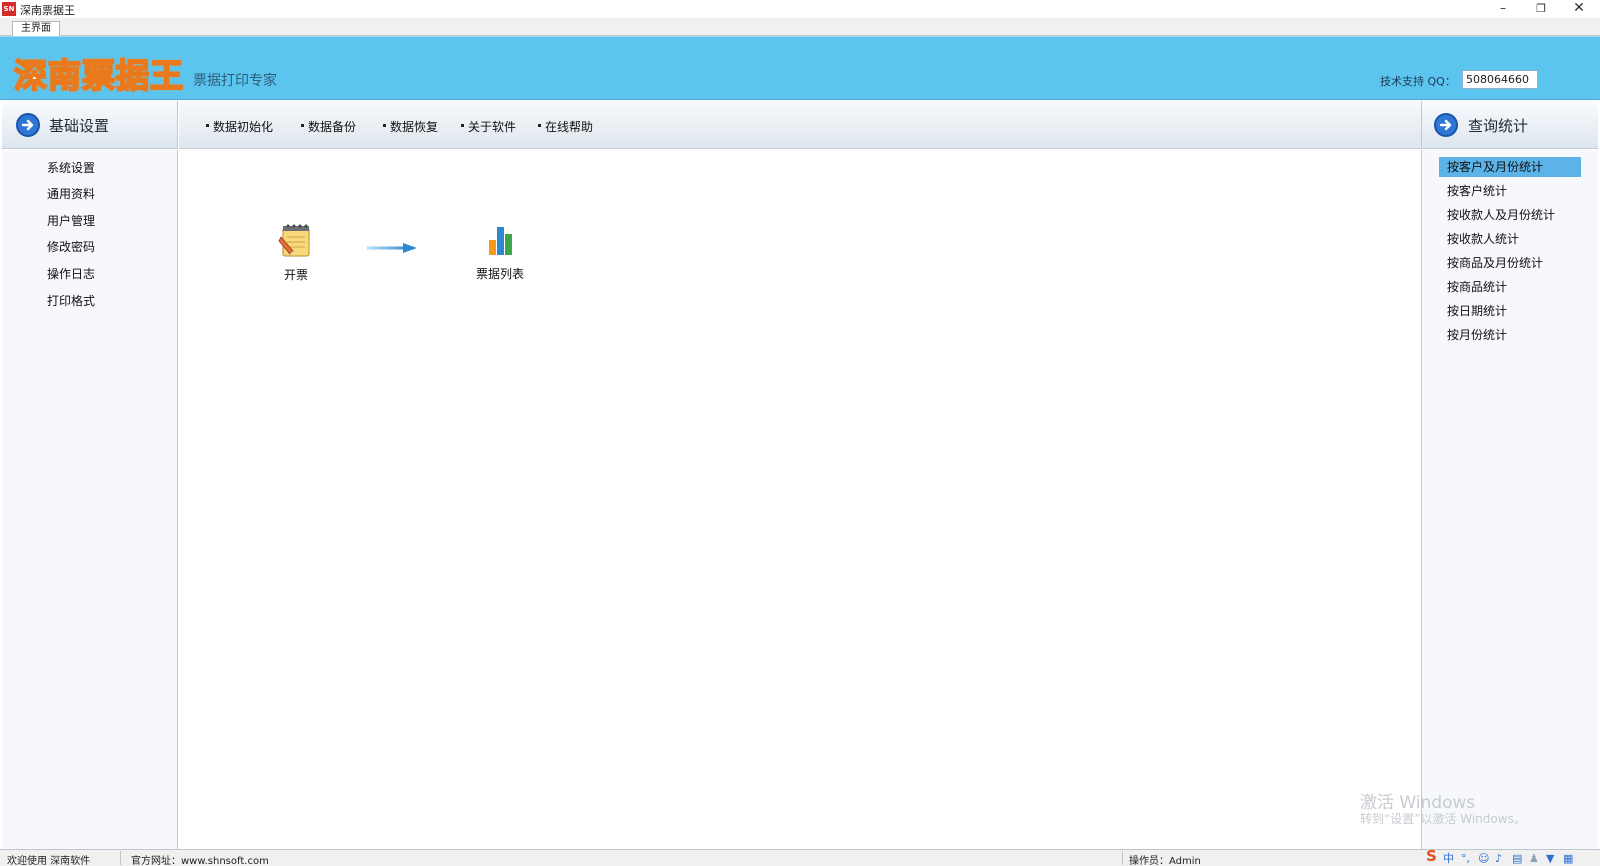  Describe the element at coordinates (1165, 861) in the screenshot. I see `status-operator: 操作员：Admin` at that location.